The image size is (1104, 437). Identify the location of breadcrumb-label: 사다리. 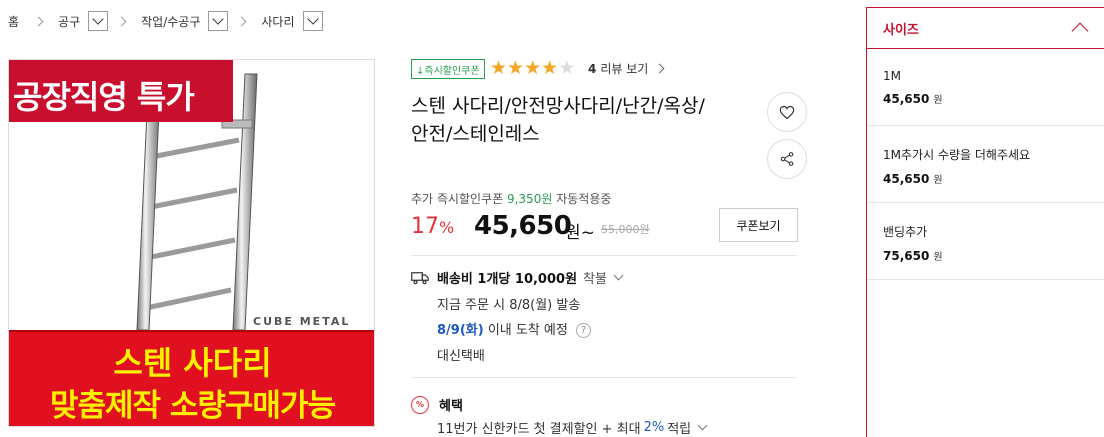
(277, 21).